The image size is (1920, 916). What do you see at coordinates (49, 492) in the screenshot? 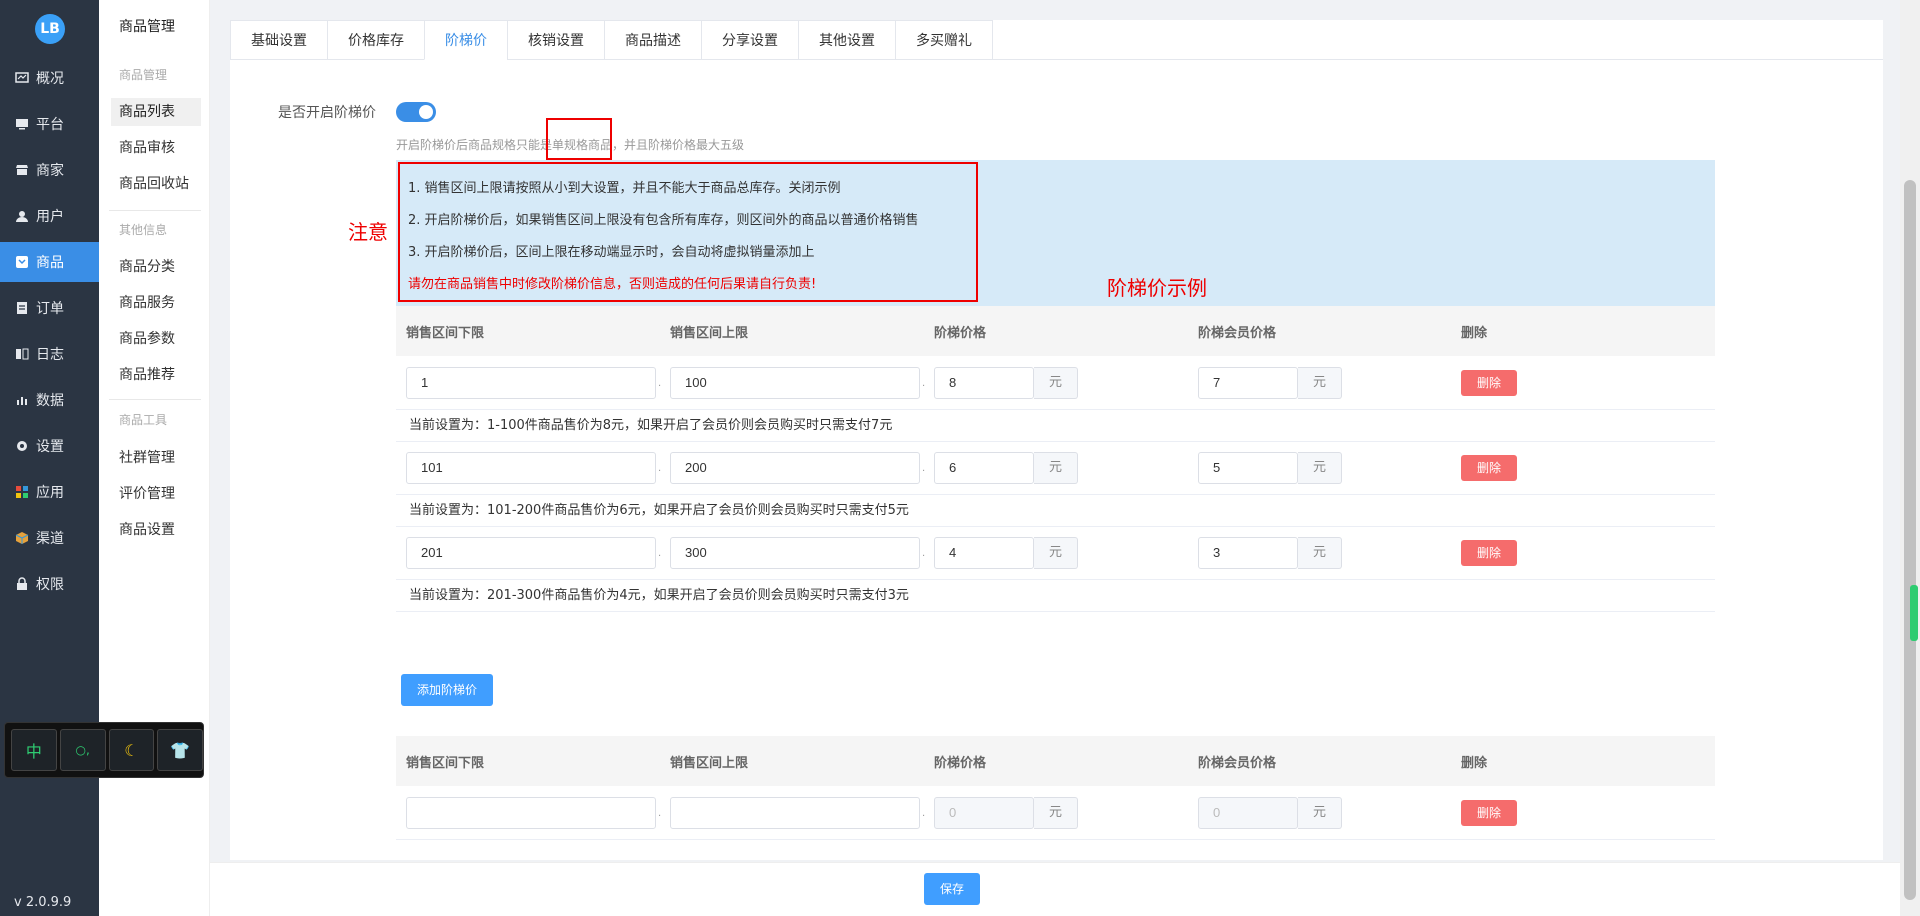
I see `sidebar-item-apps: 应用` at bounding box center [49, 492].